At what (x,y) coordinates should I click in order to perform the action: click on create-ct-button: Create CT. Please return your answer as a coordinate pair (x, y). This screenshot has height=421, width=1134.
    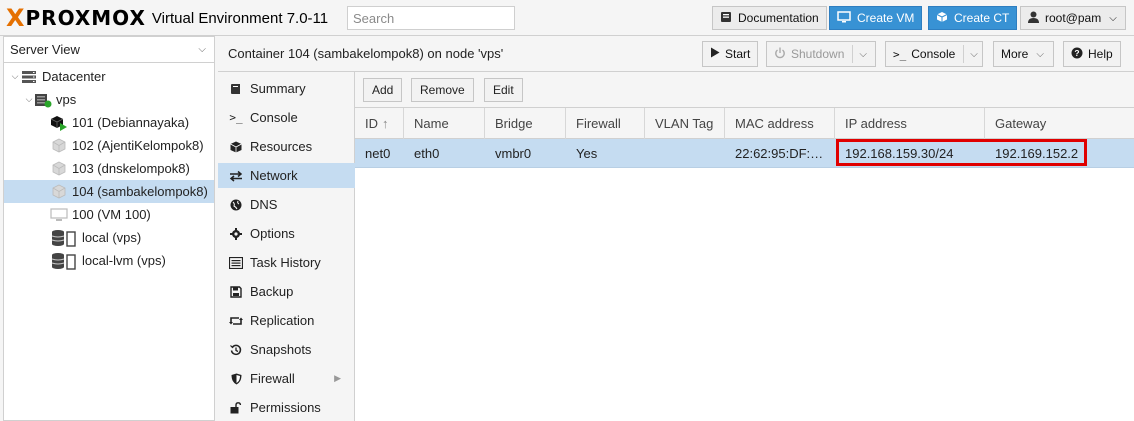
    Looking at the image, I should click on (973, 18).